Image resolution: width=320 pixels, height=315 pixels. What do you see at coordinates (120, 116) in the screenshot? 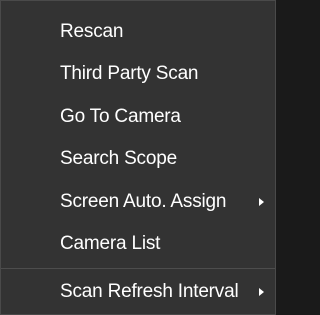
I see `menu-item-label: Go To Camera` at bounding box center [120, 116].